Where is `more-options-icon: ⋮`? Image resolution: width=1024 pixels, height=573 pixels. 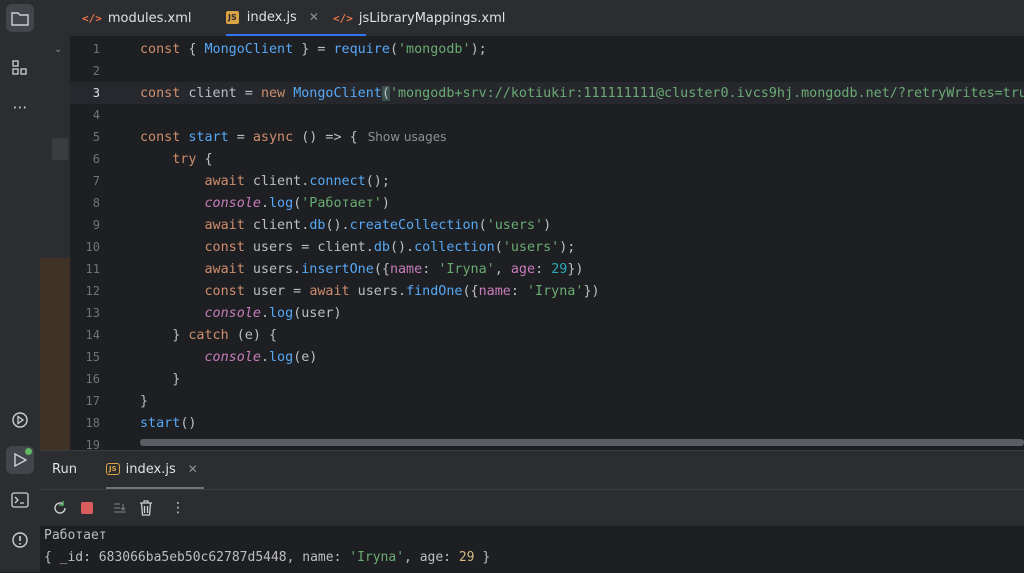
more-options-icon: ⋮ is located at coordinates (178, 508).